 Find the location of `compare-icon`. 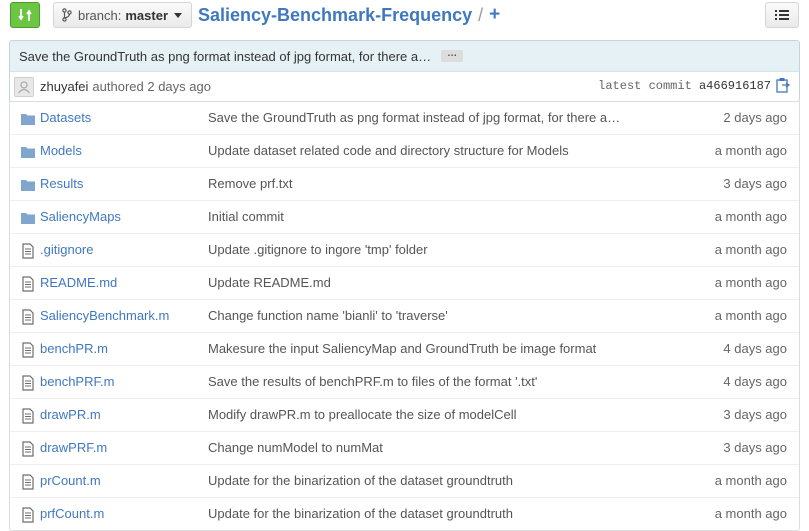

compare-icon is located at coordinates (25, 15).